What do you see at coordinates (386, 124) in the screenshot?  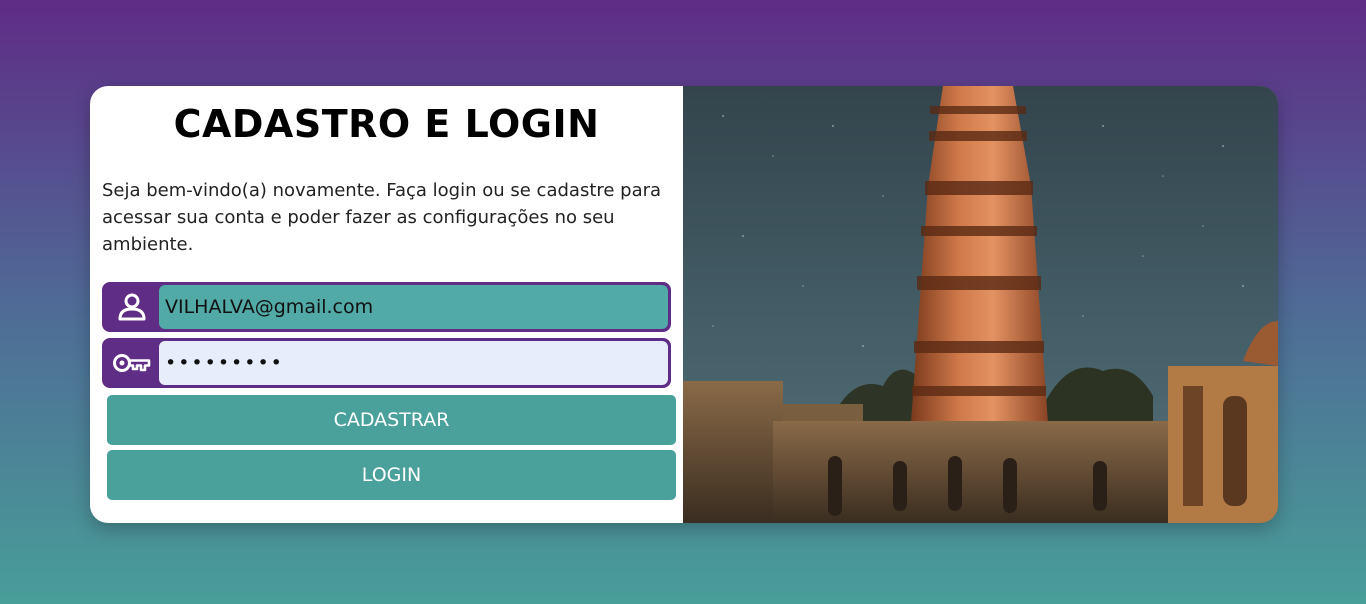 I see `page-title: CADASTRO E LOGIN` at bounding box center [386, 124].